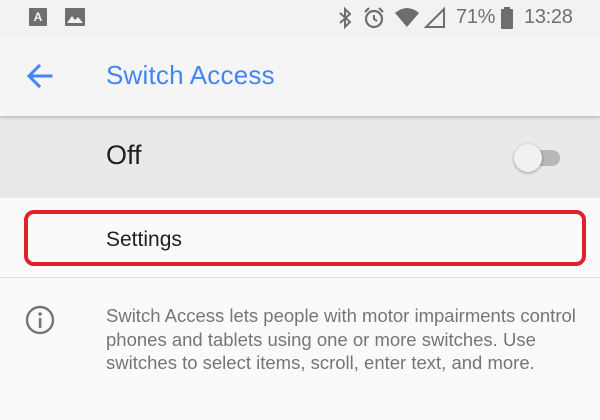 The height and width of the screenshot is (420, 600). What do you see at coordinates (40, 320) in the screenshot?
I see `info-icon` at bounding box center [40, 320].